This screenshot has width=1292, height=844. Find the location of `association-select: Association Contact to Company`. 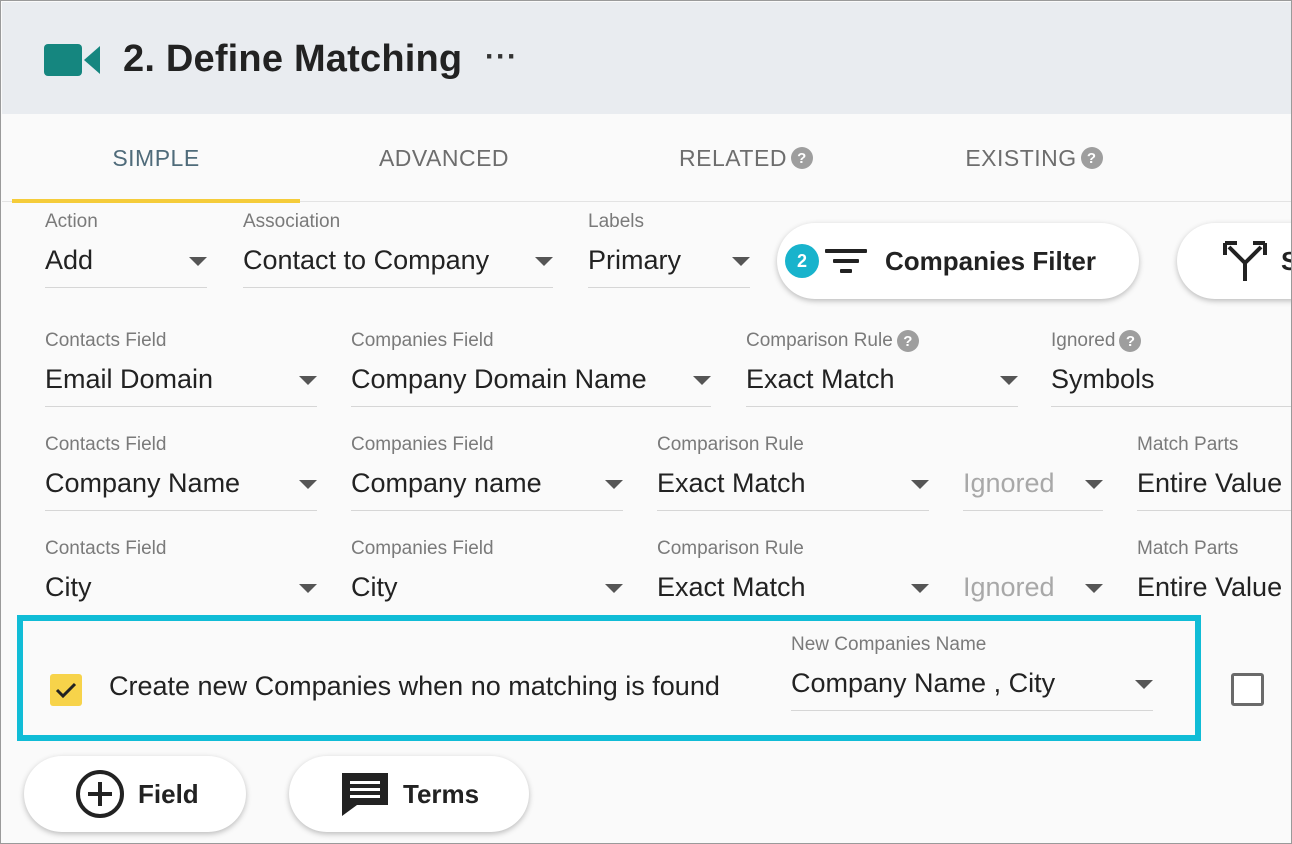

association-select: Association Contact to Company is located at coordinates (398, 251).